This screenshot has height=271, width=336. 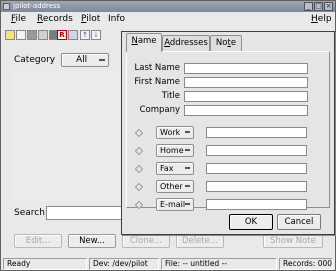 I want to click on first-name-field, so click(x=246, y=82).